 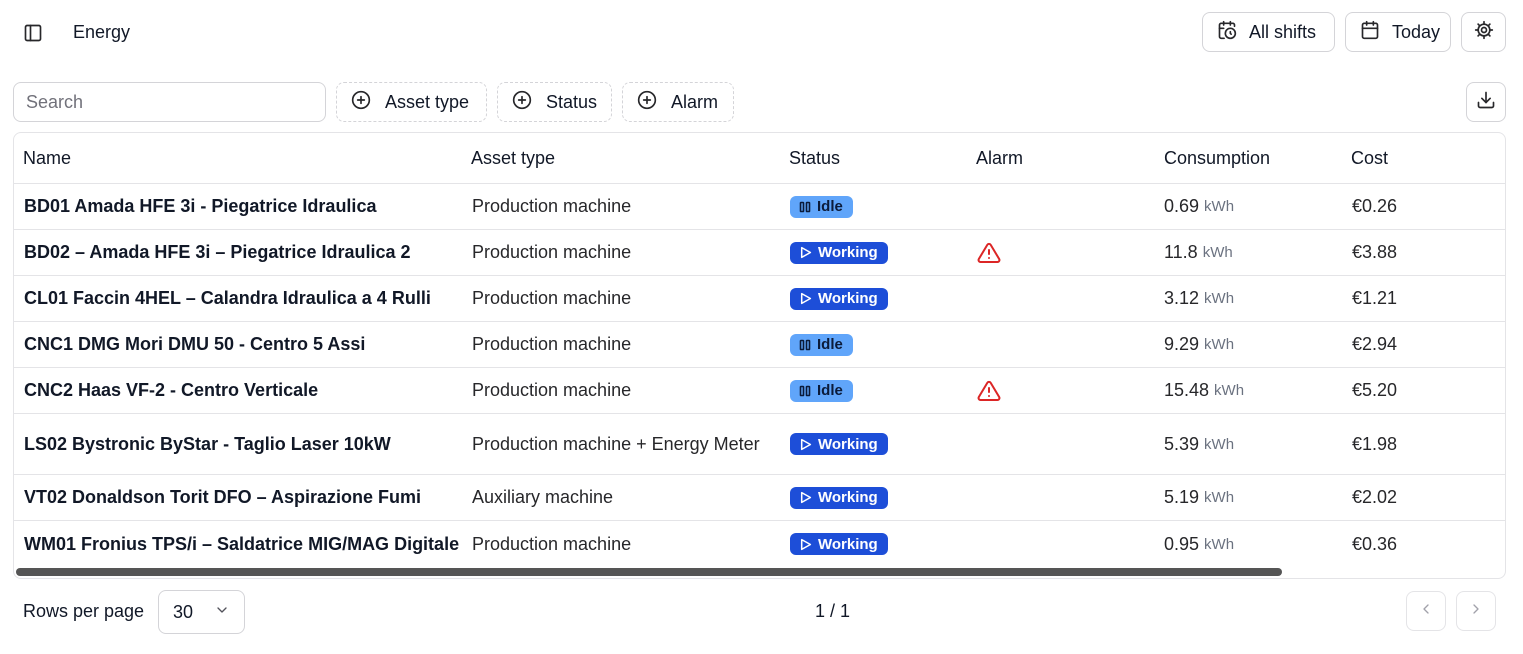 What do you see at coordinates (1204, 390) in the screenshot?
I see `consumption-cell: 15.48 kWh` at bounding box center [1204, 390].